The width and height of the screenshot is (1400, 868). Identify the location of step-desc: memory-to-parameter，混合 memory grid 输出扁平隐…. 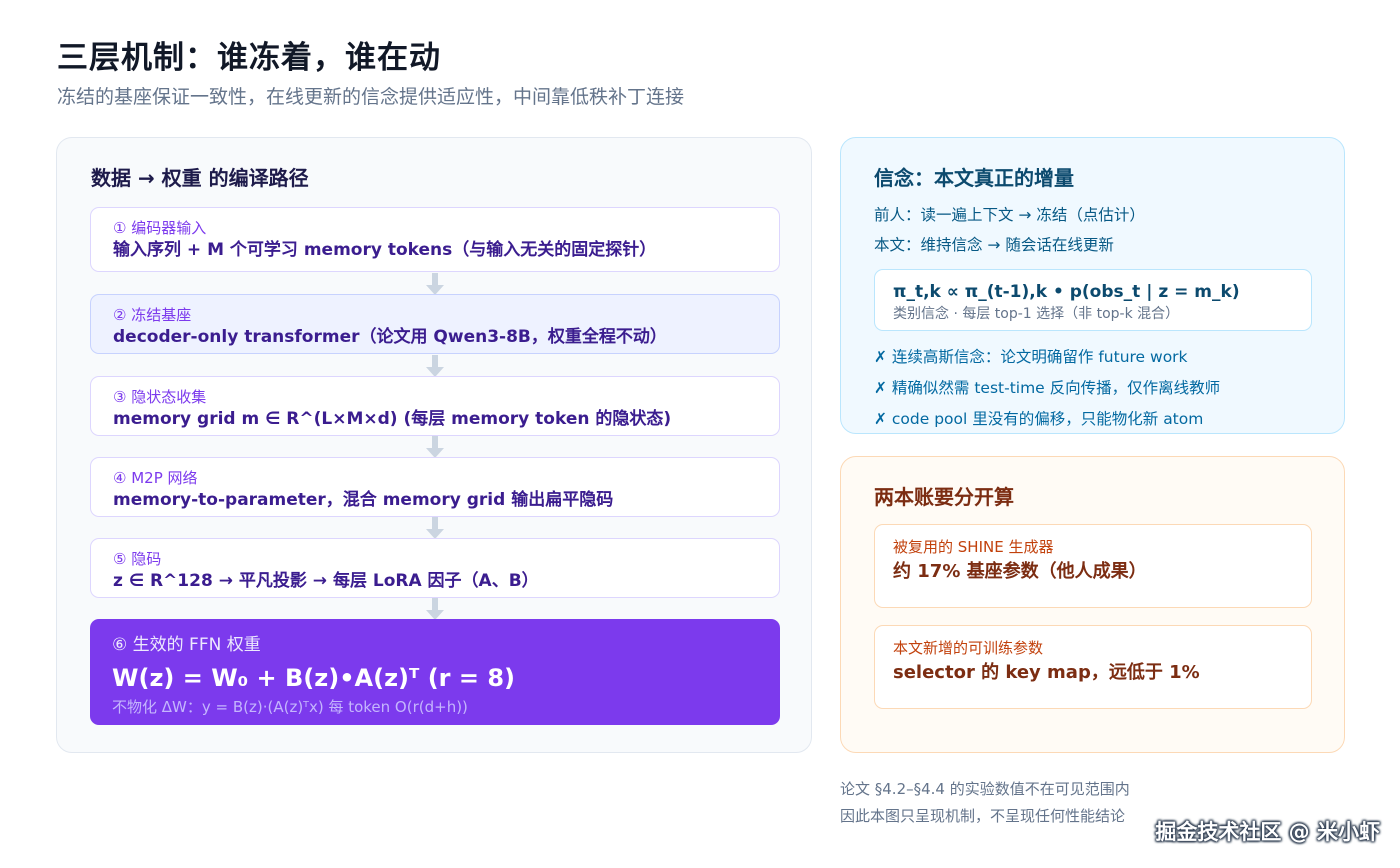
(363, 500).